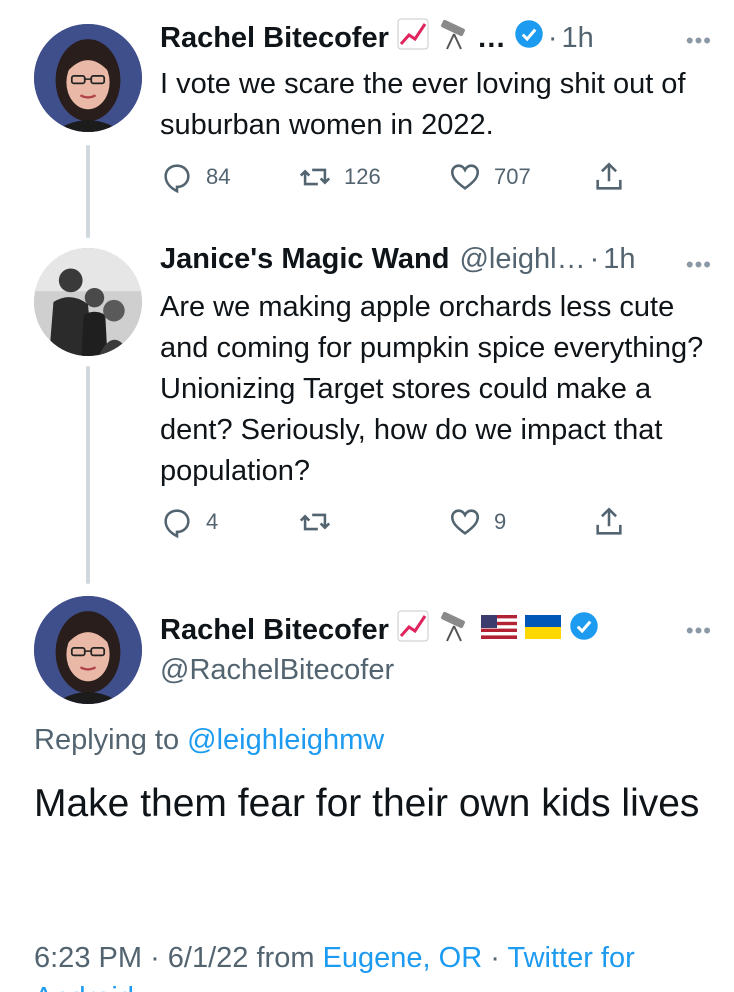 The height and width of the screenshot is (992, 734). Describe the element at coordinates (107, 740) in the screenshot. I see `replying-to-label: Replying to` at that location.